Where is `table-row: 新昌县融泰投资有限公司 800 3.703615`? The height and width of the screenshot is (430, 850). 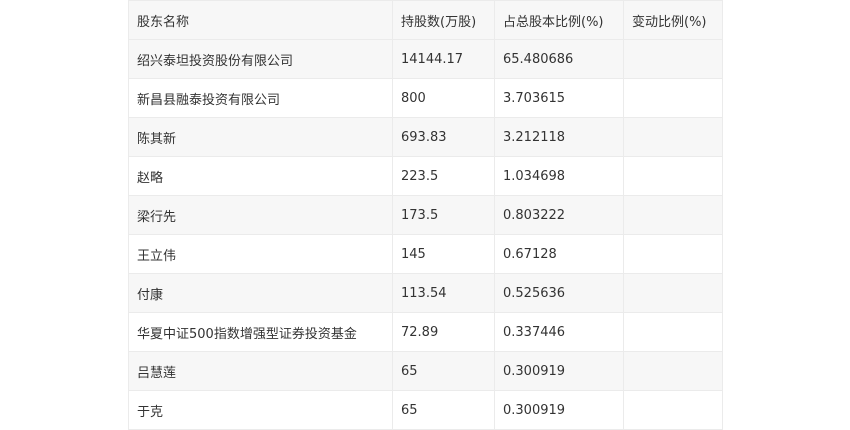 table-row: 新昌县融泰投资有限公司 800 3.703615 is located at coordinates (425, 98).